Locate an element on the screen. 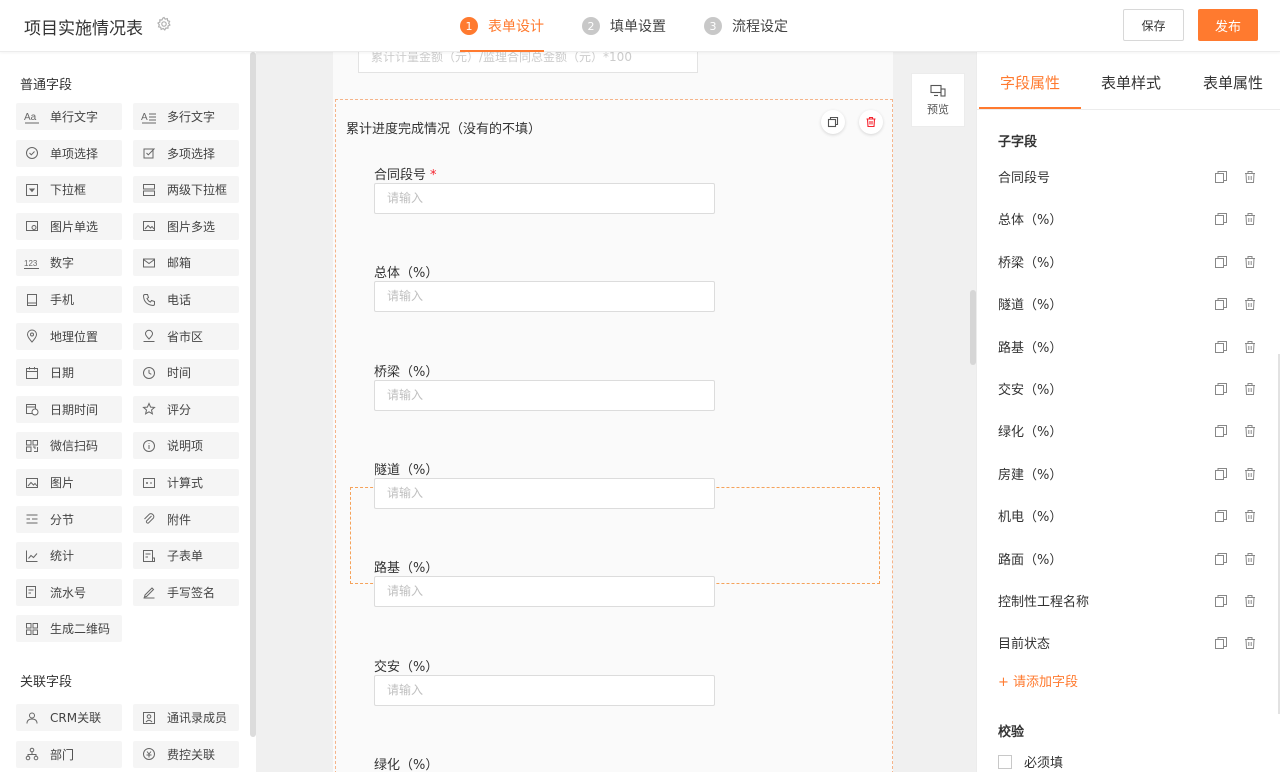 This screenshot has height=772, width=1280. palette-item: A 多行文字 is located at coordinates (186, 116).